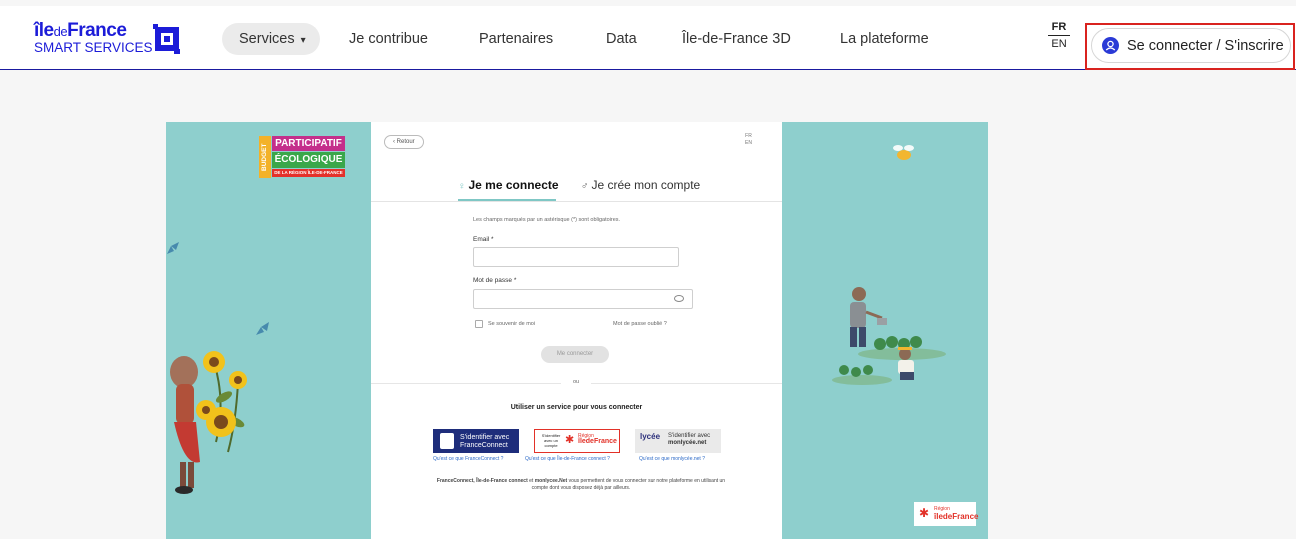  What do you see at coordinates (679, 298) in the screenshot?
I see `eye-icon` at bounding box center [679, 298].